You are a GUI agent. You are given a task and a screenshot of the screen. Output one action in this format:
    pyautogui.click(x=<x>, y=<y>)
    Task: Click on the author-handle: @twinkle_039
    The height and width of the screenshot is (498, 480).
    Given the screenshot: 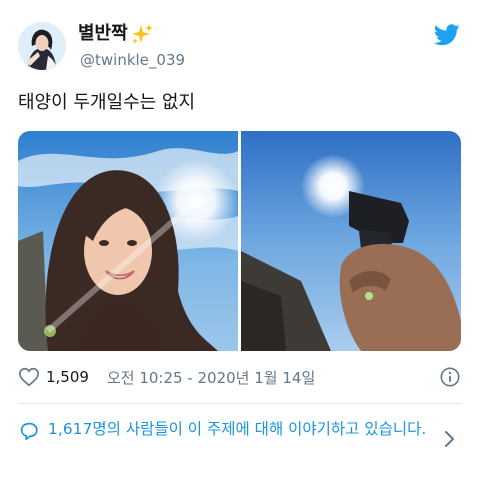 What is the action you would take?
    pyautogui.click(x=132, y=60)
    